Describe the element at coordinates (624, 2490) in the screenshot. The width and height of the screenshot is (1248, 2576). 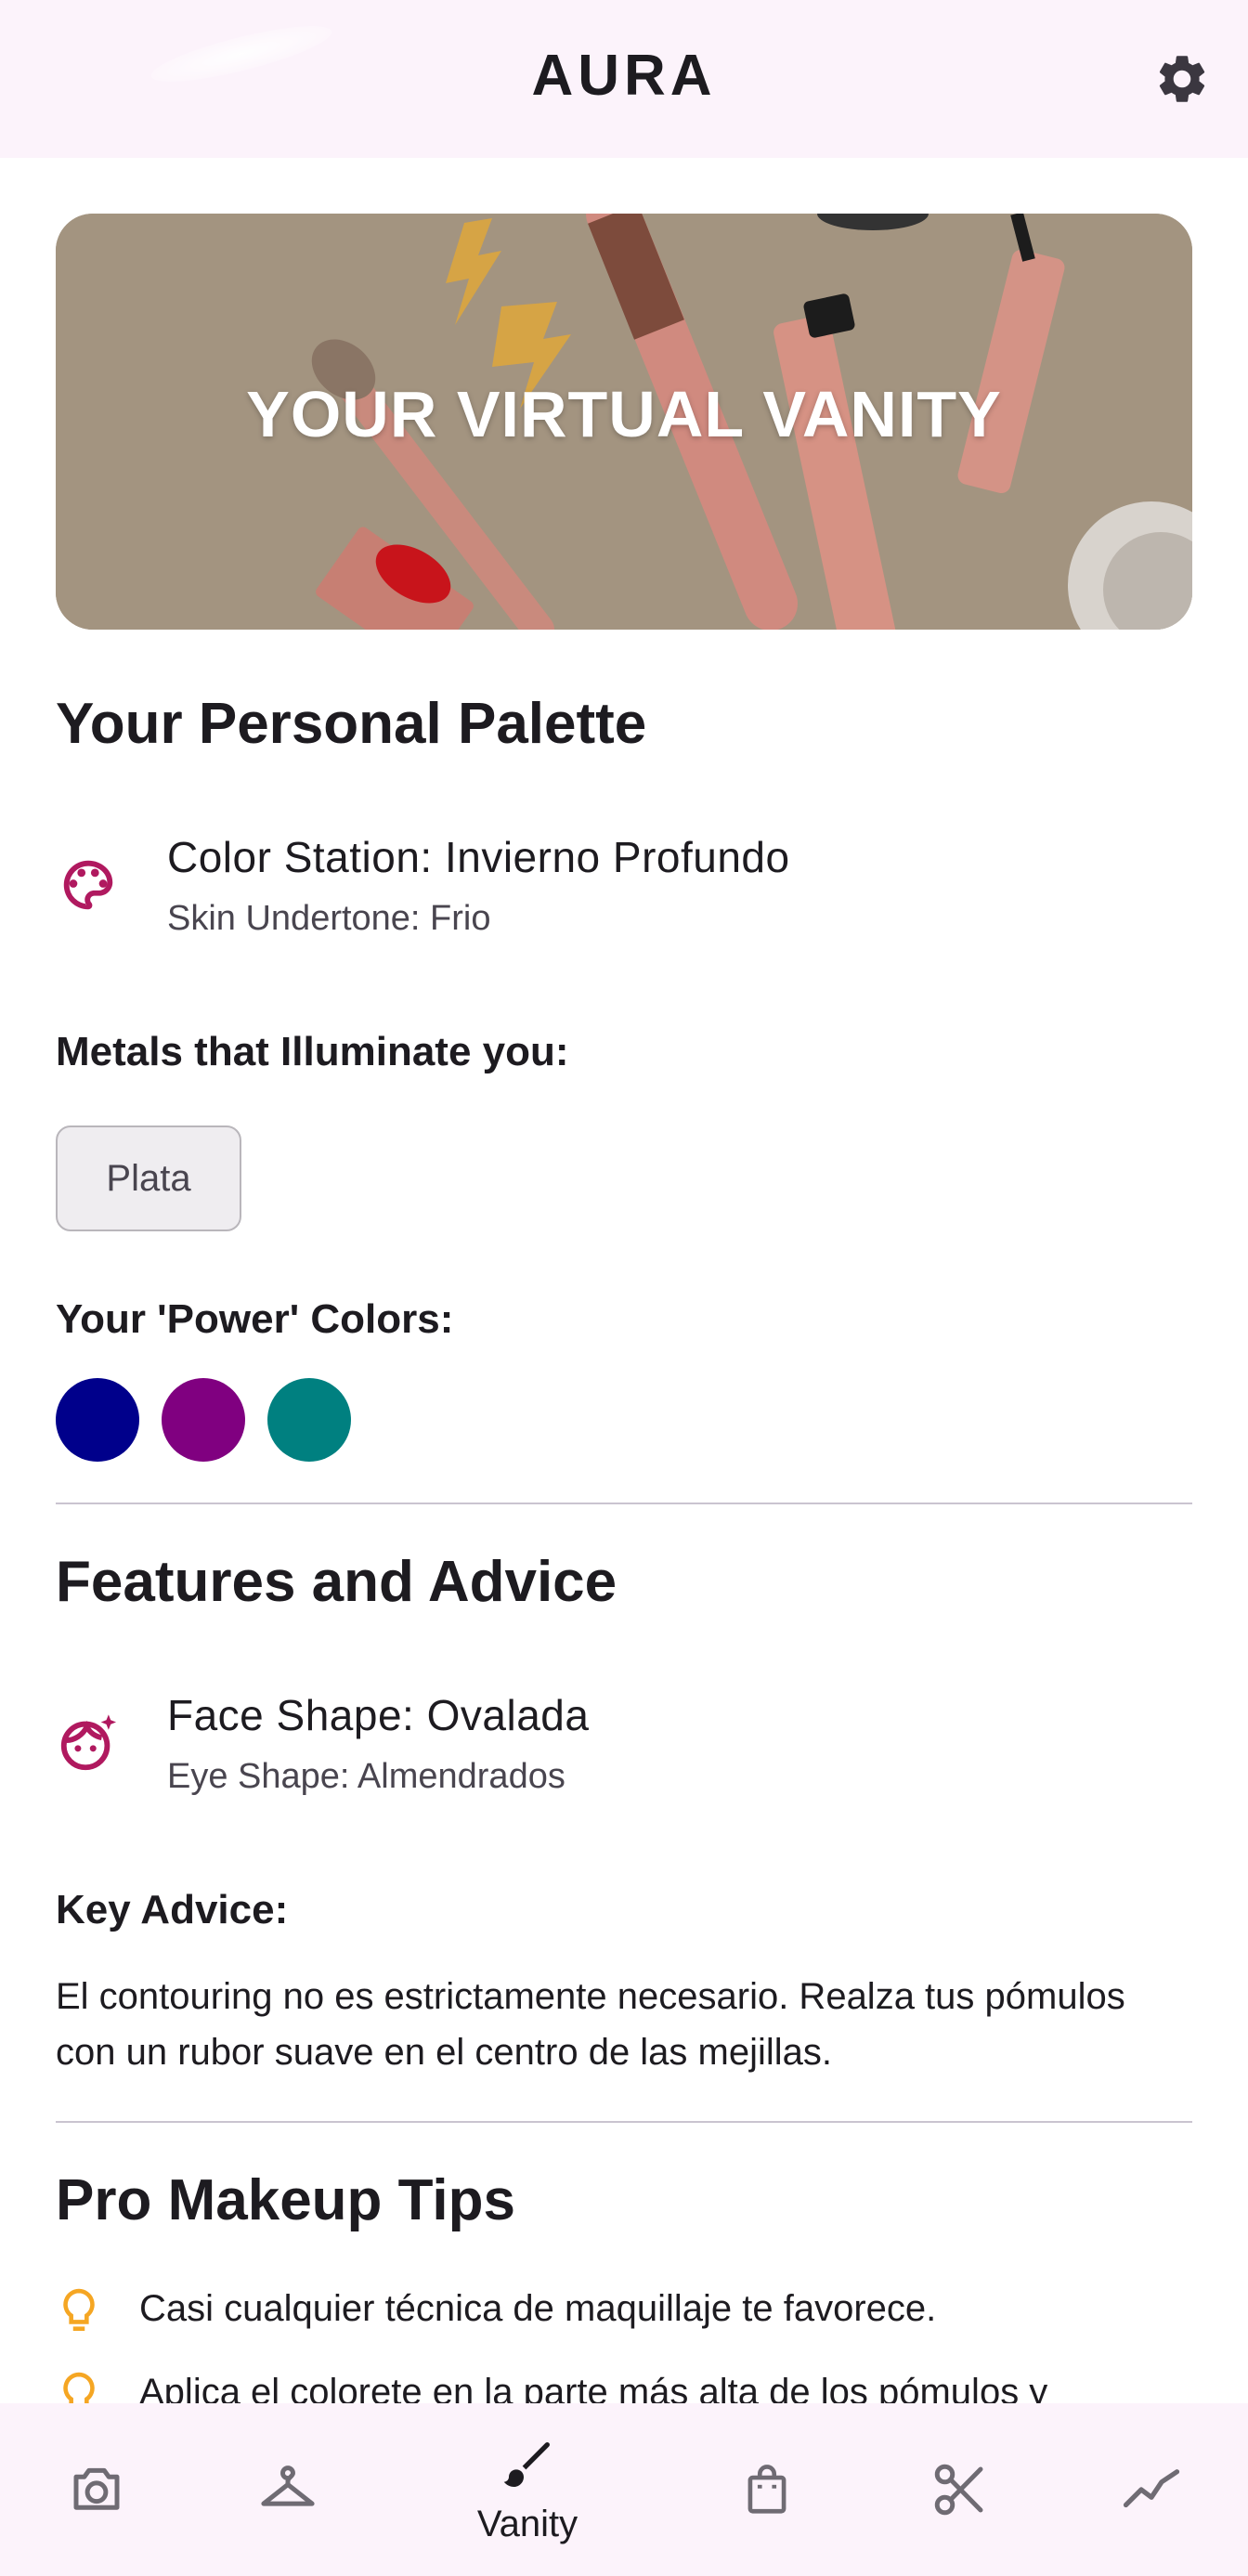
I see `bottom-nav-bar: Vanity` at that location.